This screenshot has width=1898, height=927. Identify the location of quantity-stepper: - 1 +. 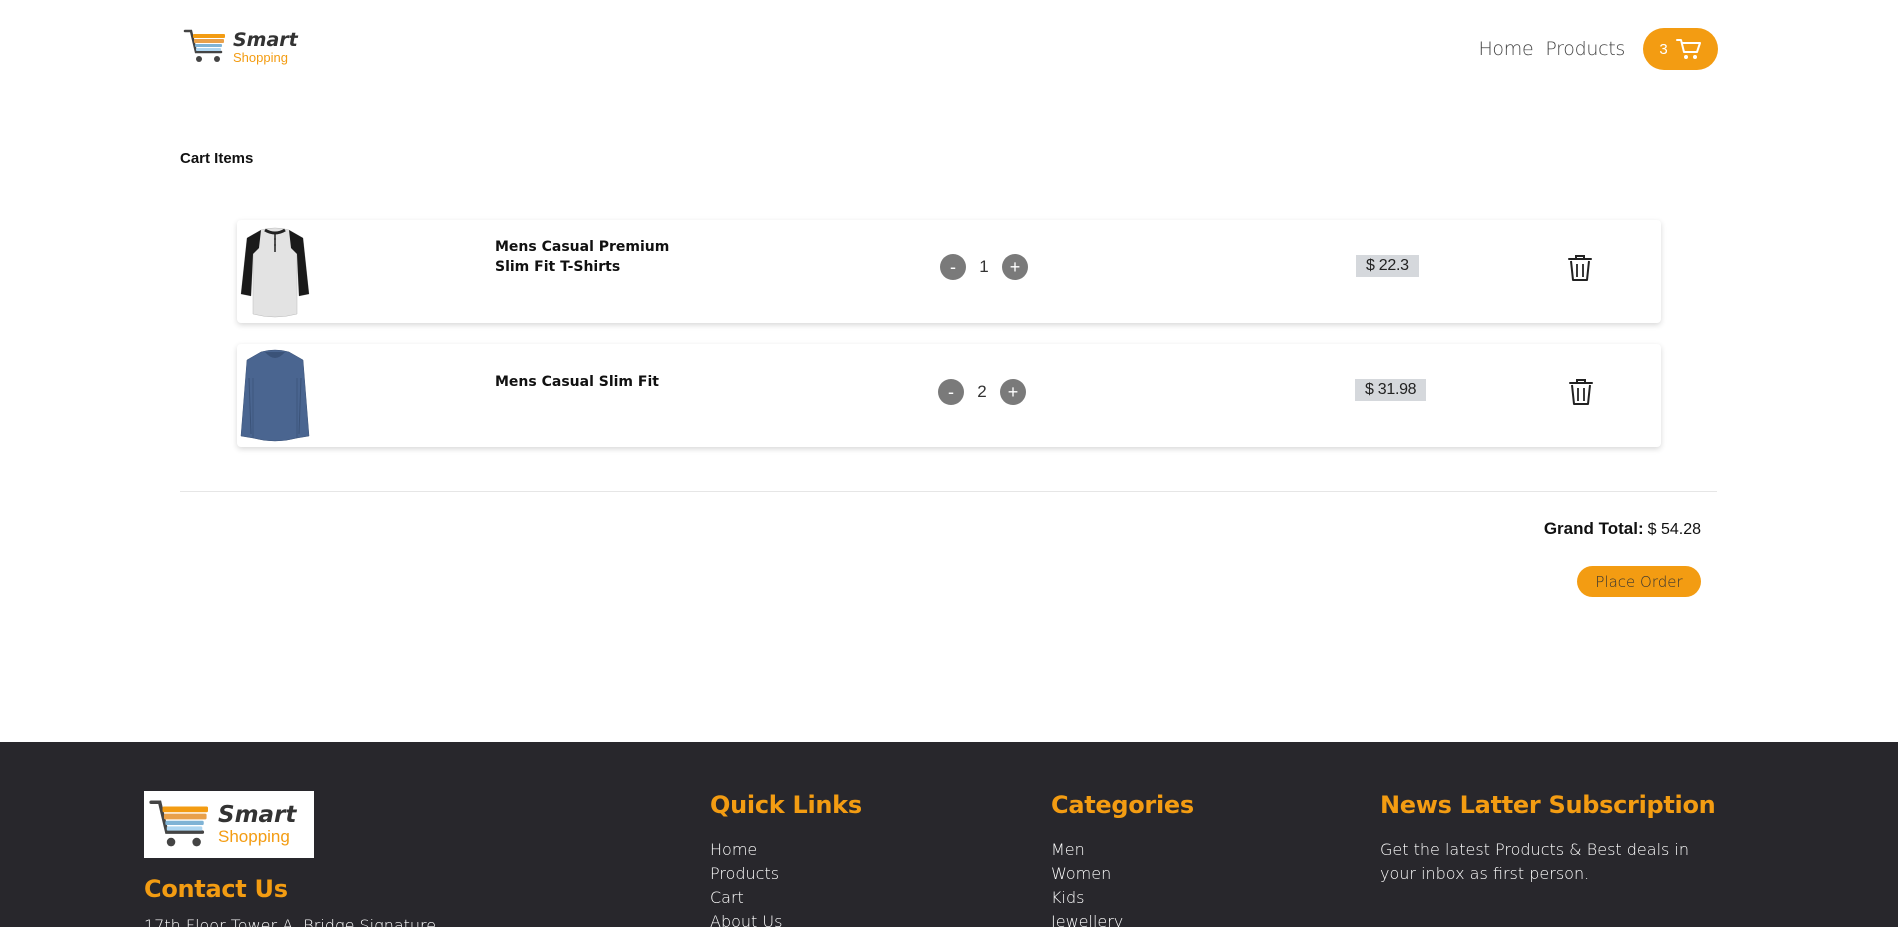
(984, 267).